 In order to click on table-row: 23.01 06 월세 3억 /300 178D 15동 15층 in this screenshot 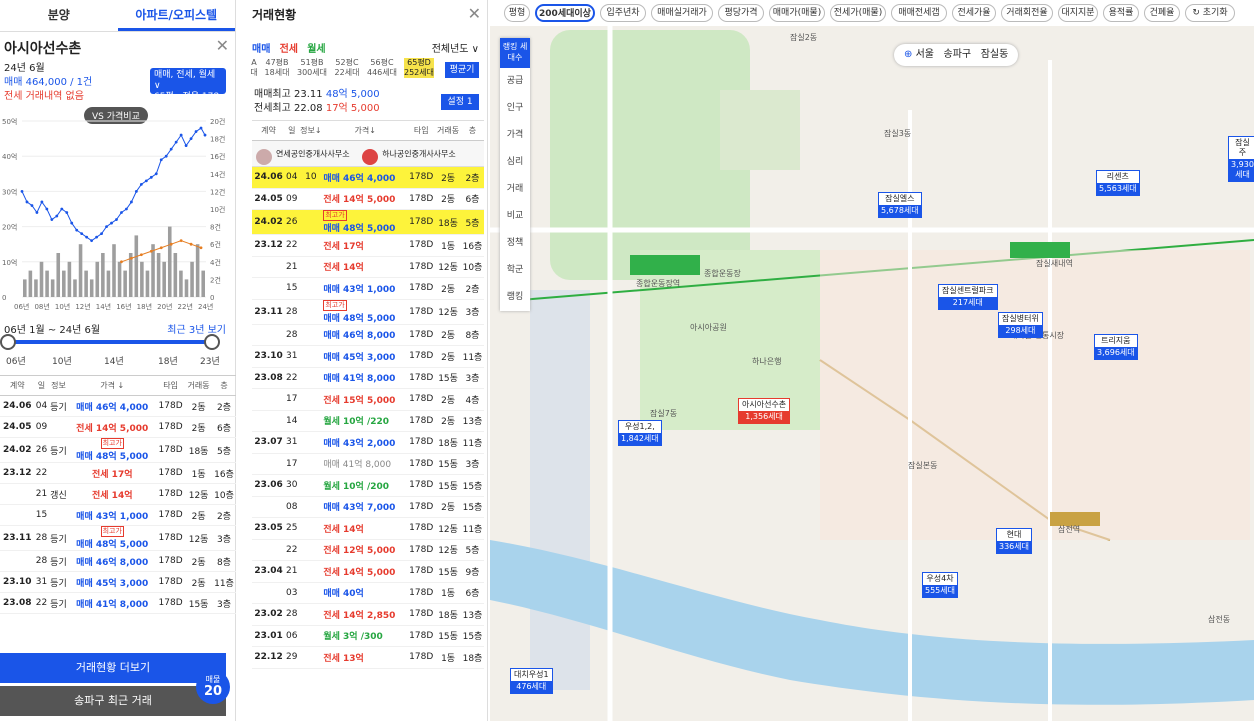, I will do `click(368, 636)`.